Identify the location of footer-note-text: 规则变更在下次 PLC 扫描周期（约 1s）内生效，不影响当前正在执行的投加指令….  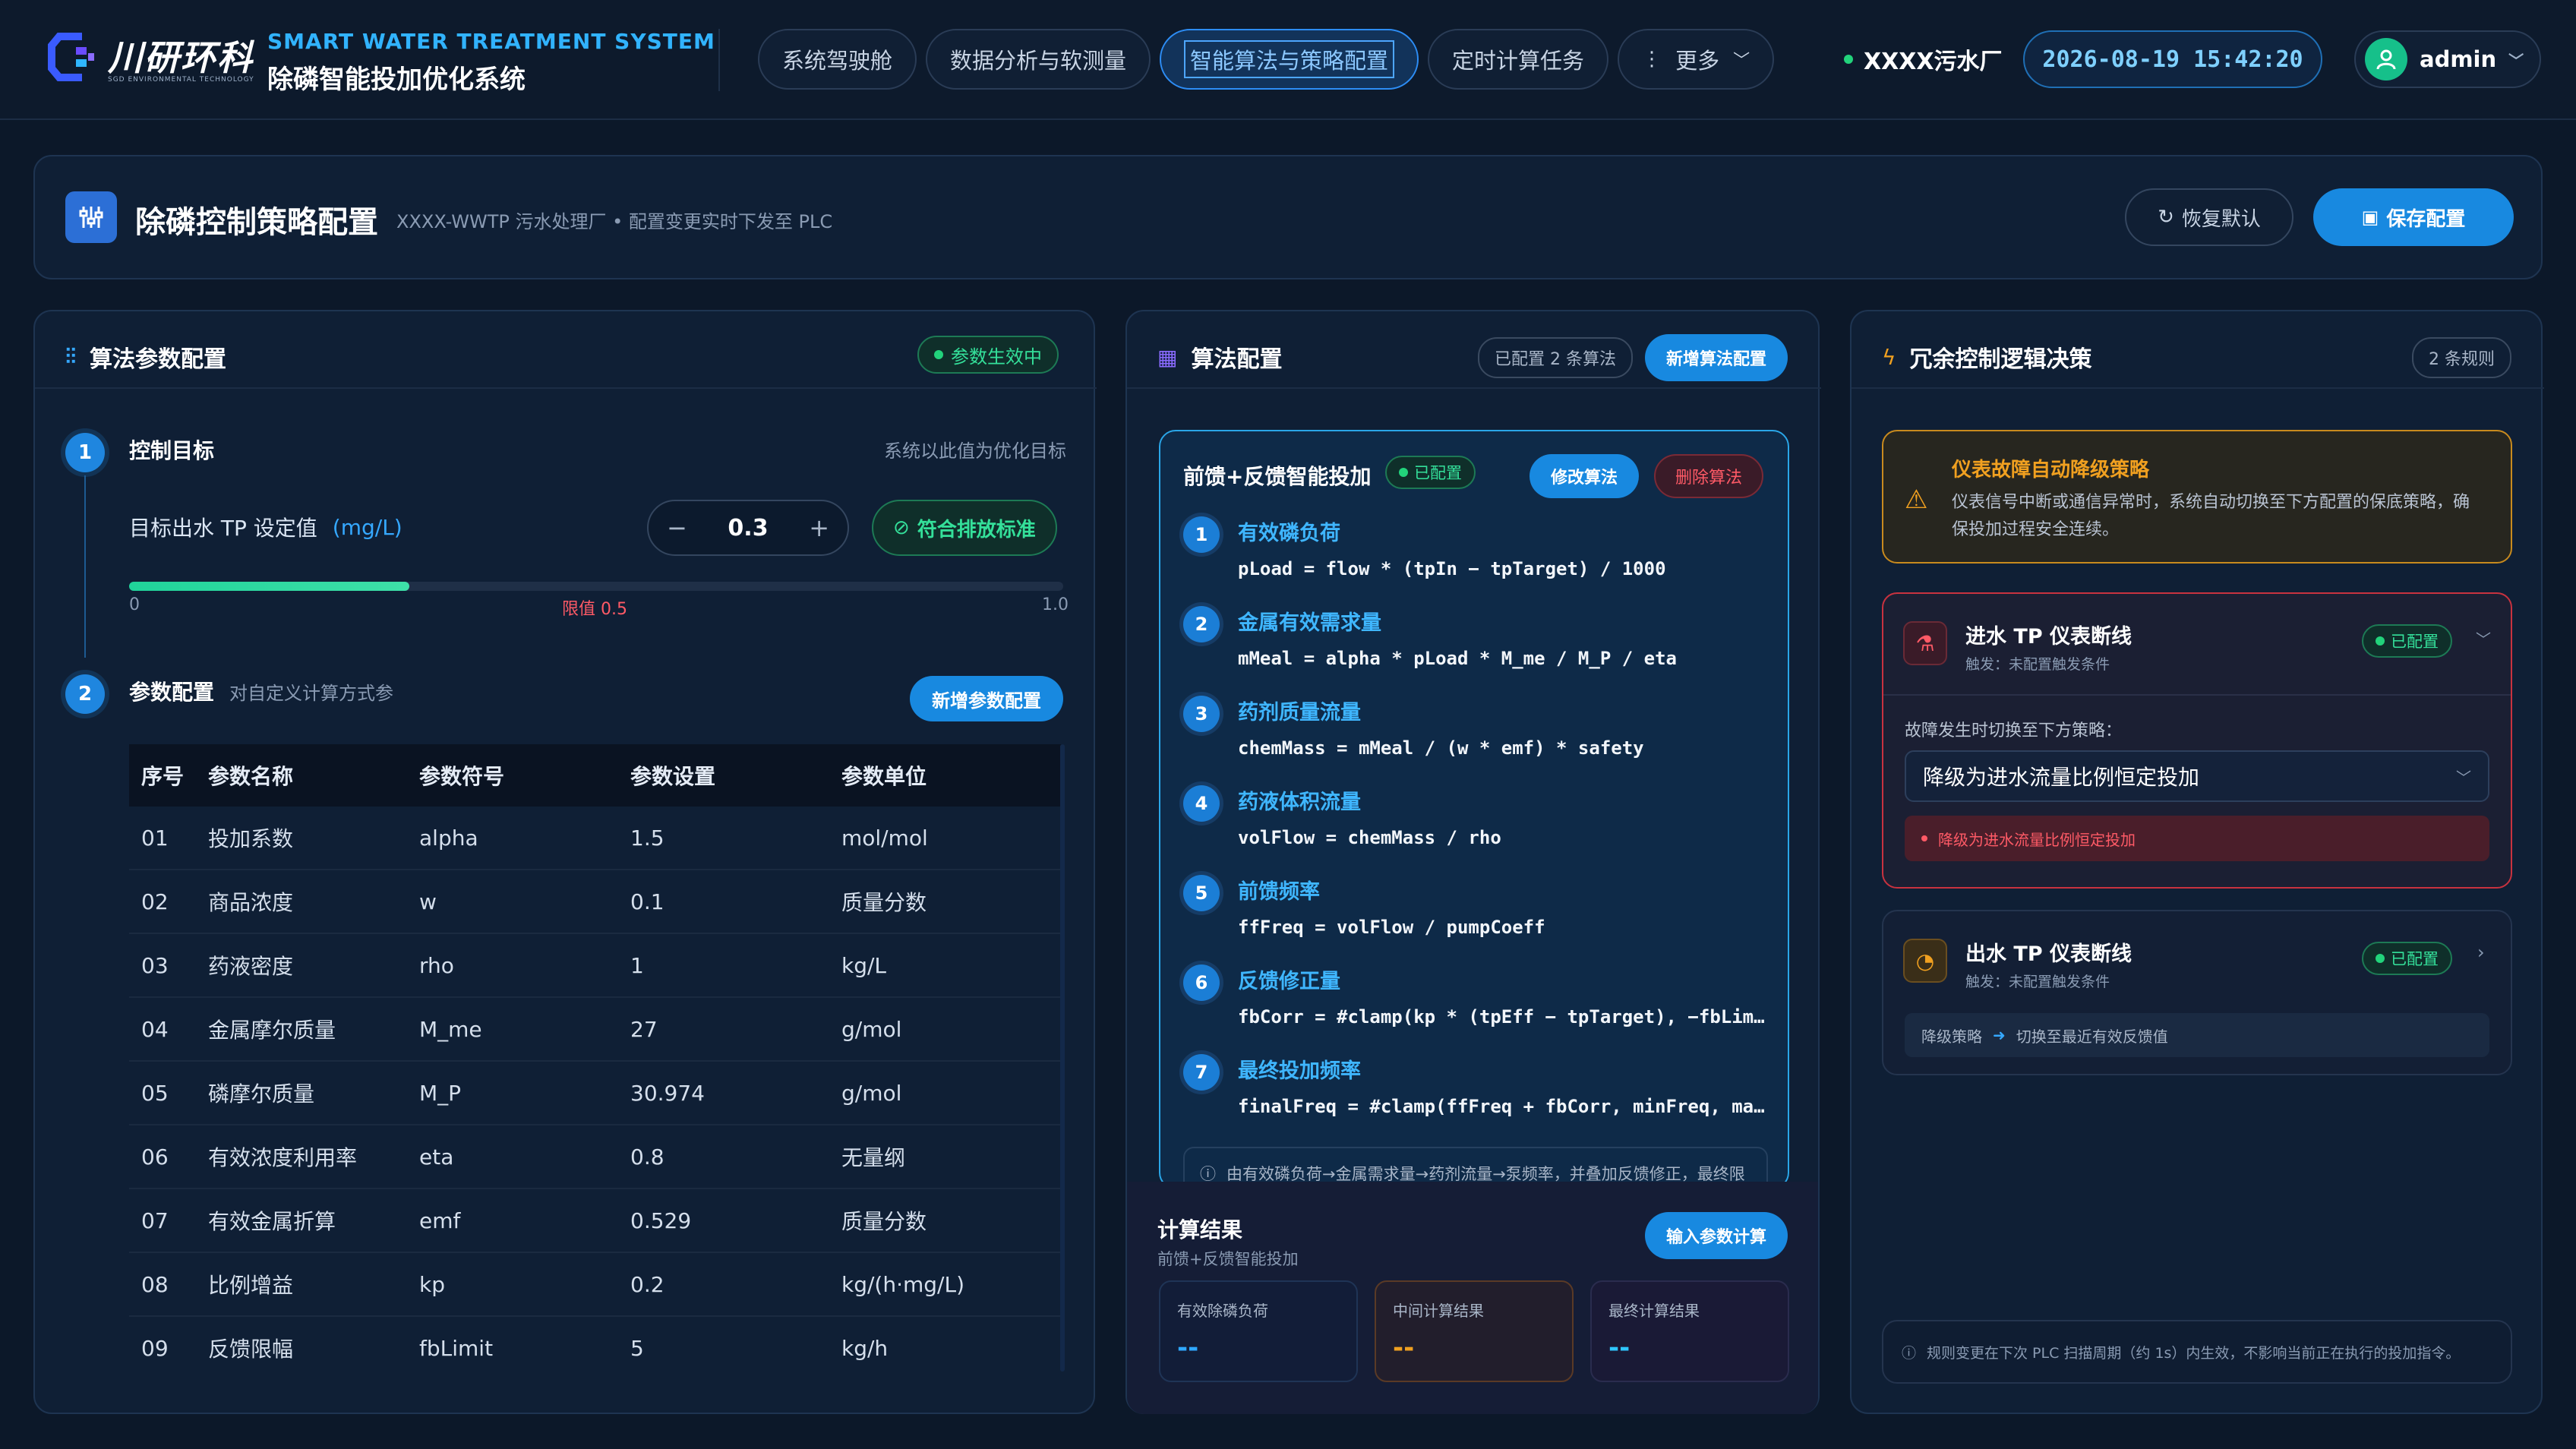
(2194, 1353).